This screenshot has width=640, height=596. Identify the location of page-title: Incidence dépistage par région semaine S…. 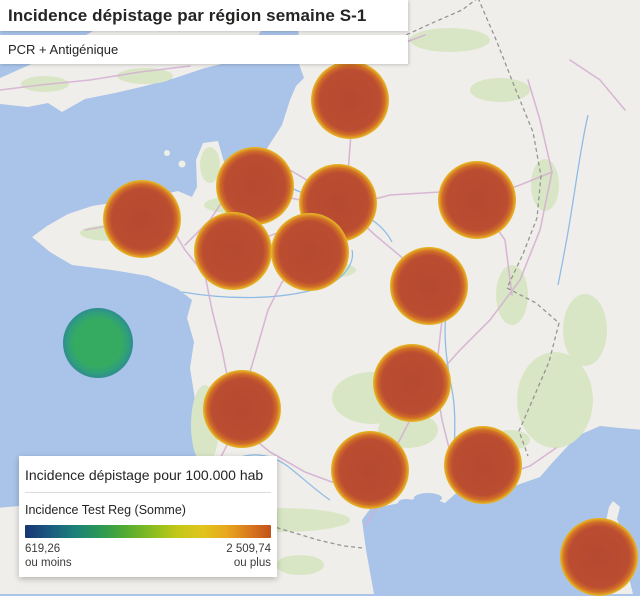
(187, 15).